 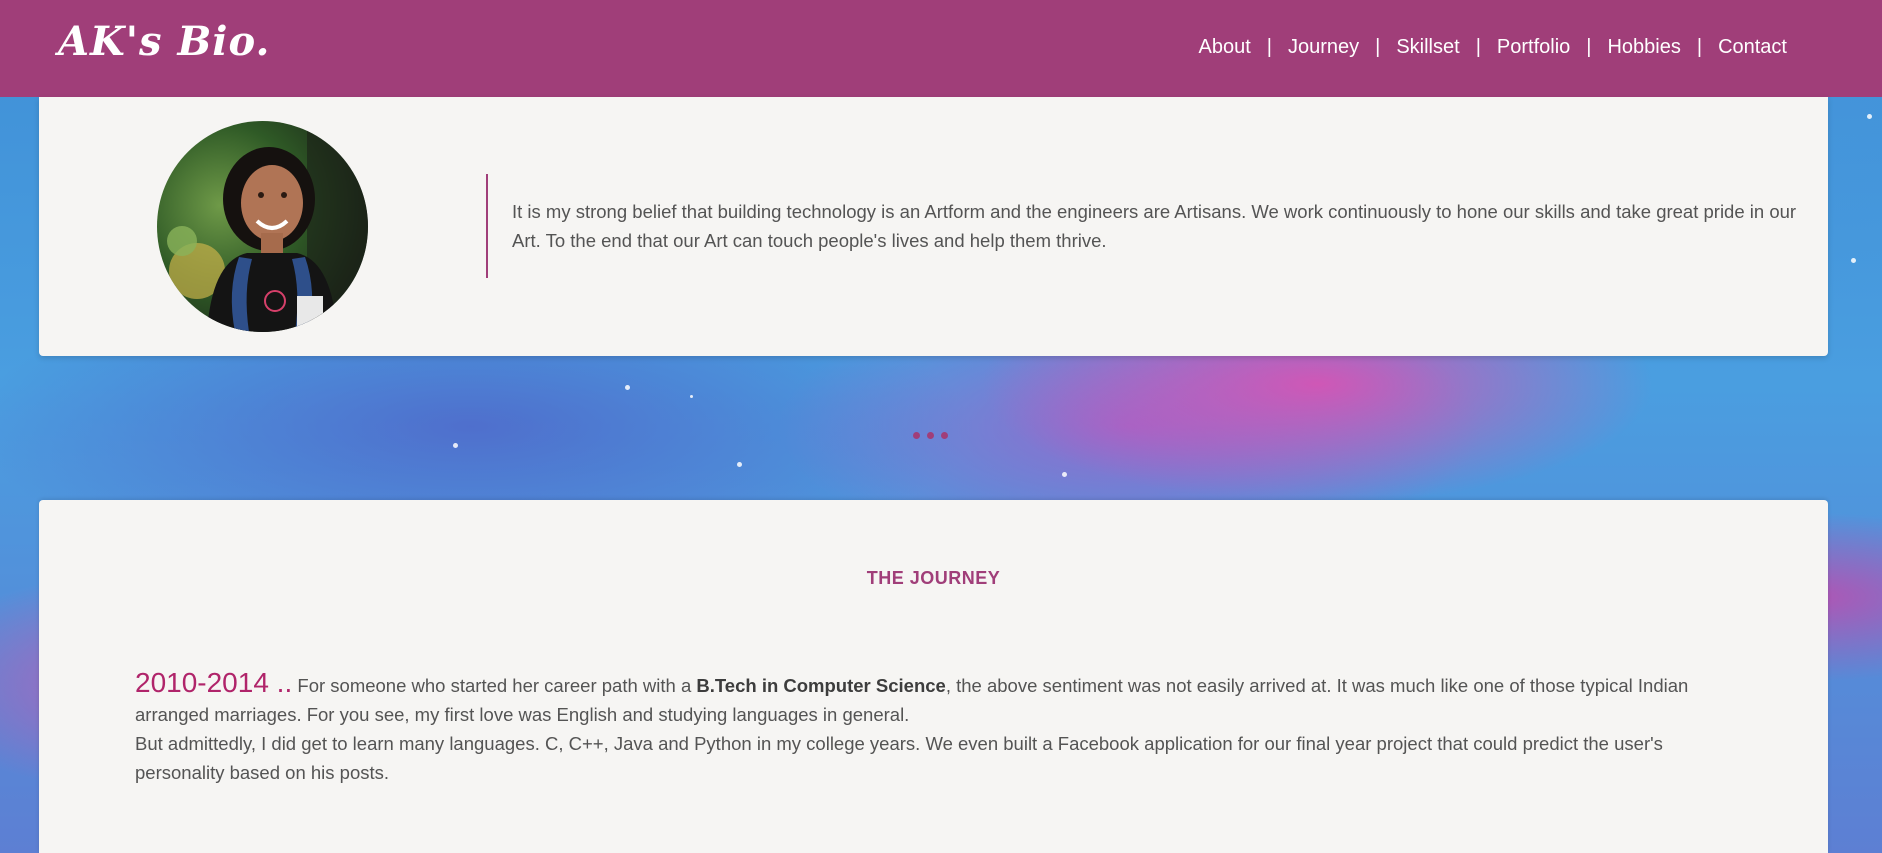 What do you see at coordinates (821, 685) in the screenshot?
I see `journey-degree: B.Tech in Computer Science` at bounding box center [821, 685].